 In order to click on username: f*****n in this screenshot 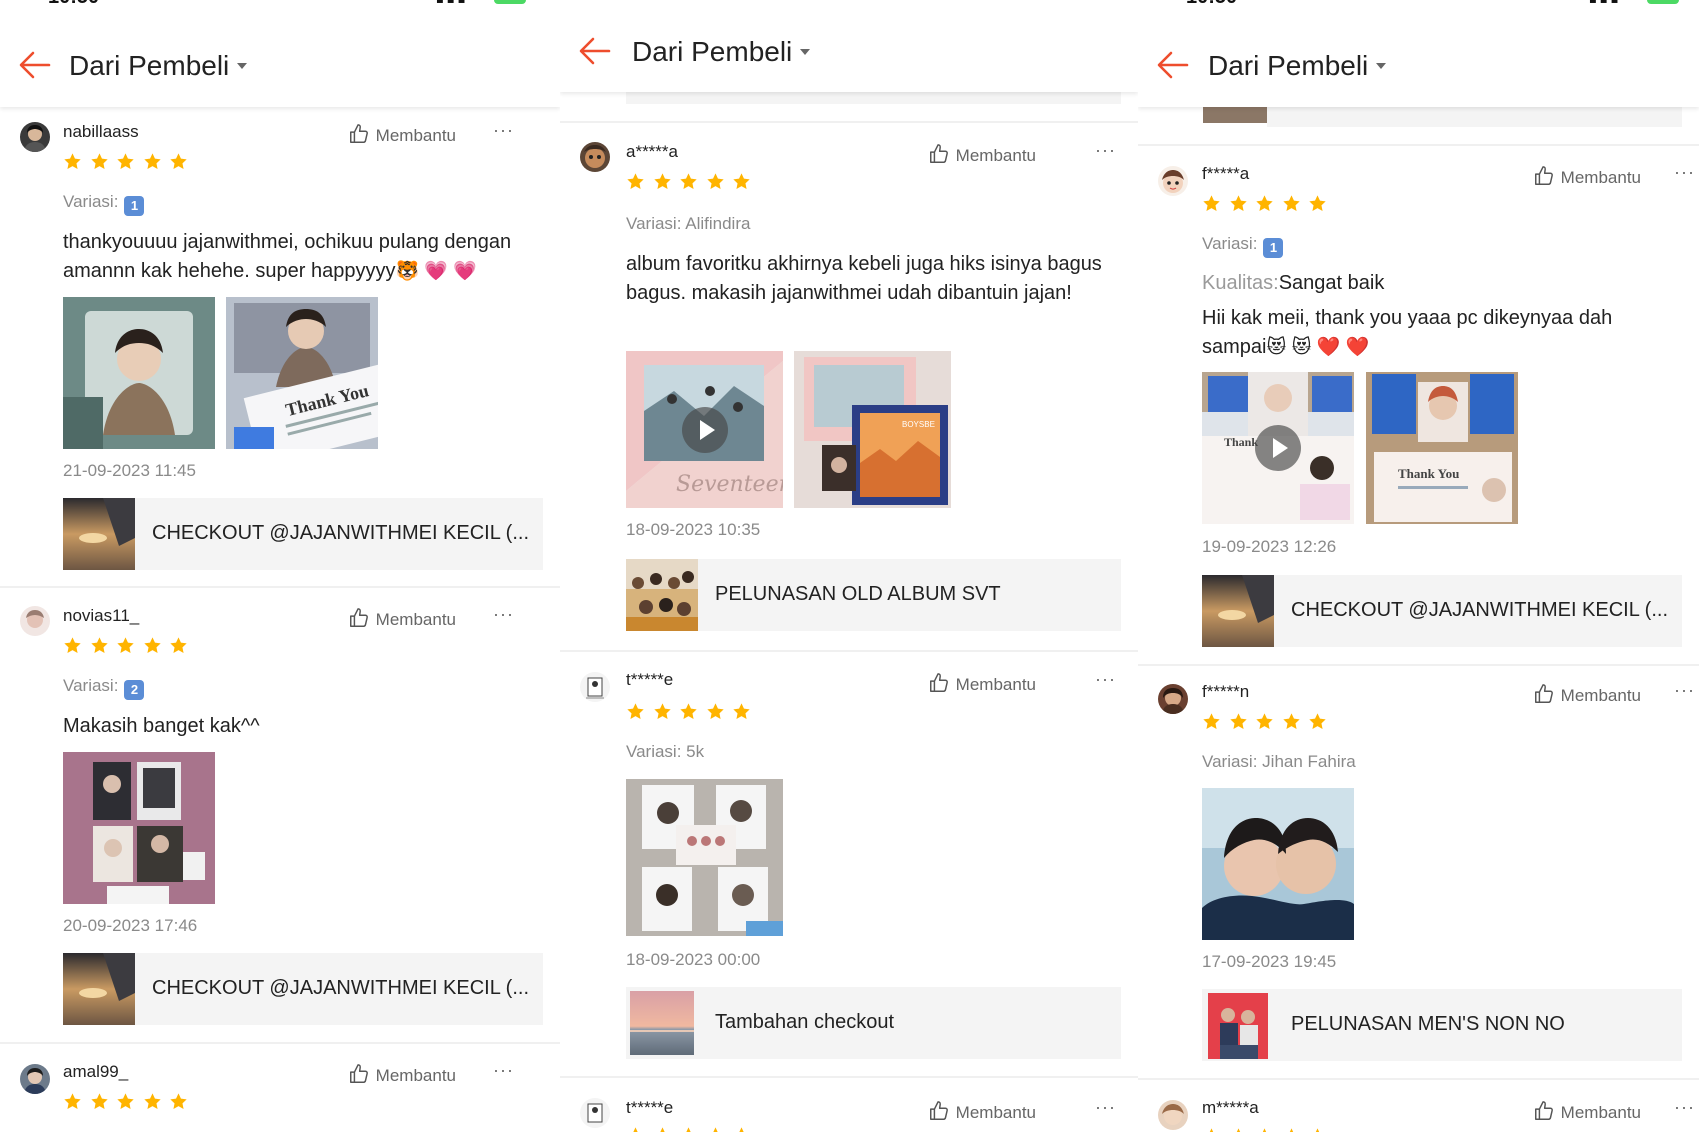, I will do `click(1225, 692)`.